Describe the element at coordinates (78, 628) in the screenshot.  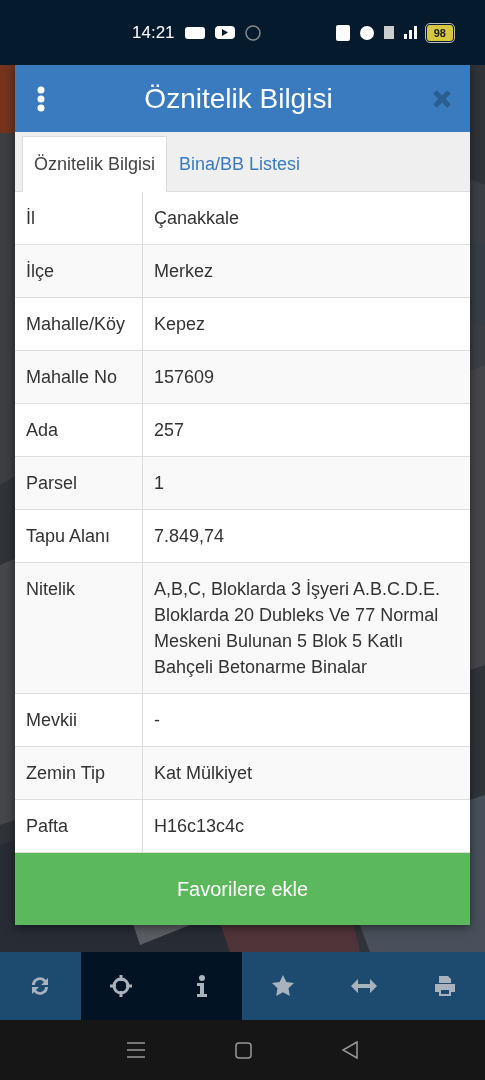
I see `attribute-label: Nitelik` at that location.